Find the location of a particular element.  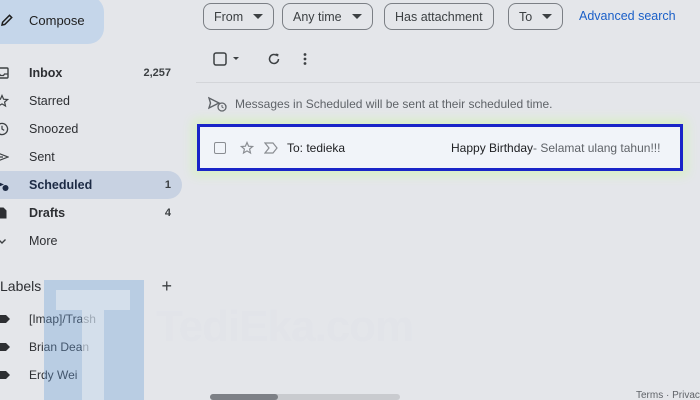

action-bar is located at coordinates (262, 59).